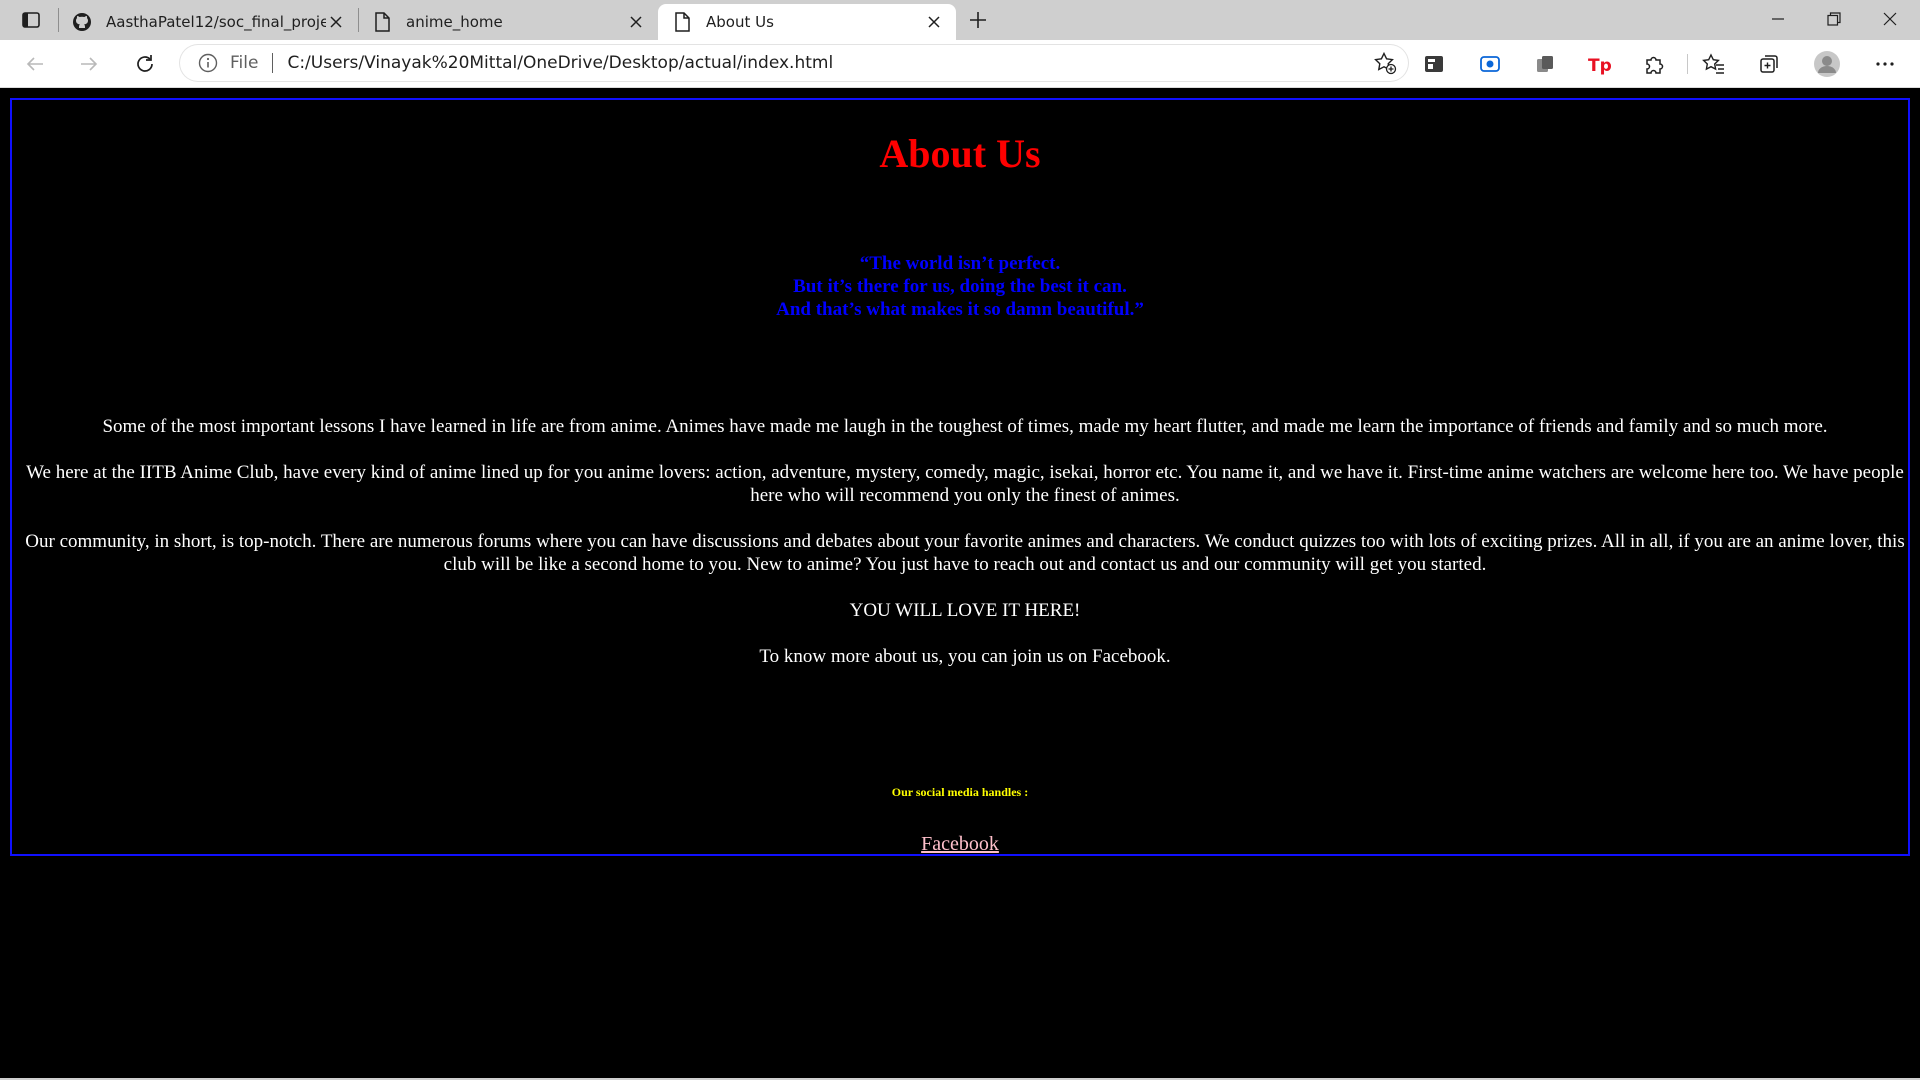 The height and width of the screenshot is (1080, 1920). I want to click on restore-icon, so click(1834, 19).